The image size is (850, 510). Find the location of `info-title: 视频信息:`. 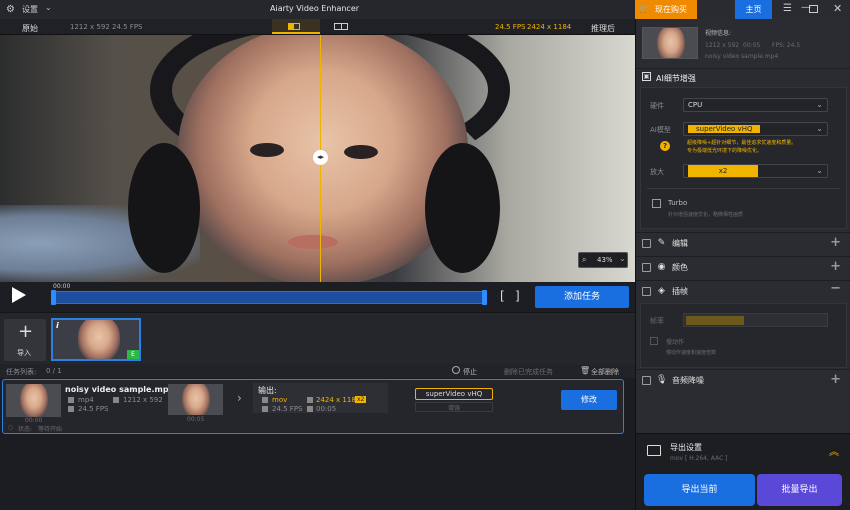

info-title: 视频信息: is located at coordinates (718, 33).